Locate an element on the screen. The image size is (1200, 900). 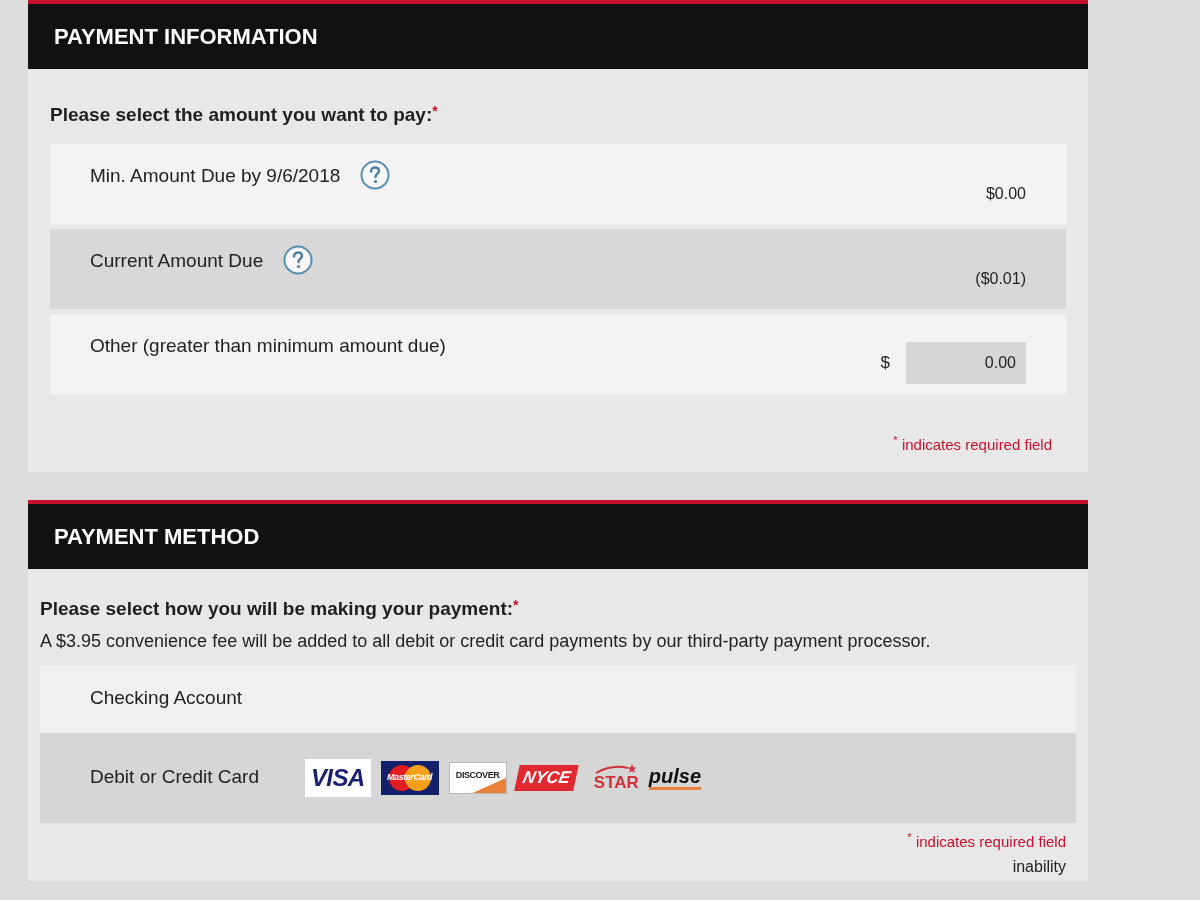
prompt-text: Please select how you will be making your payment:* is located at coordinates (280, 608).